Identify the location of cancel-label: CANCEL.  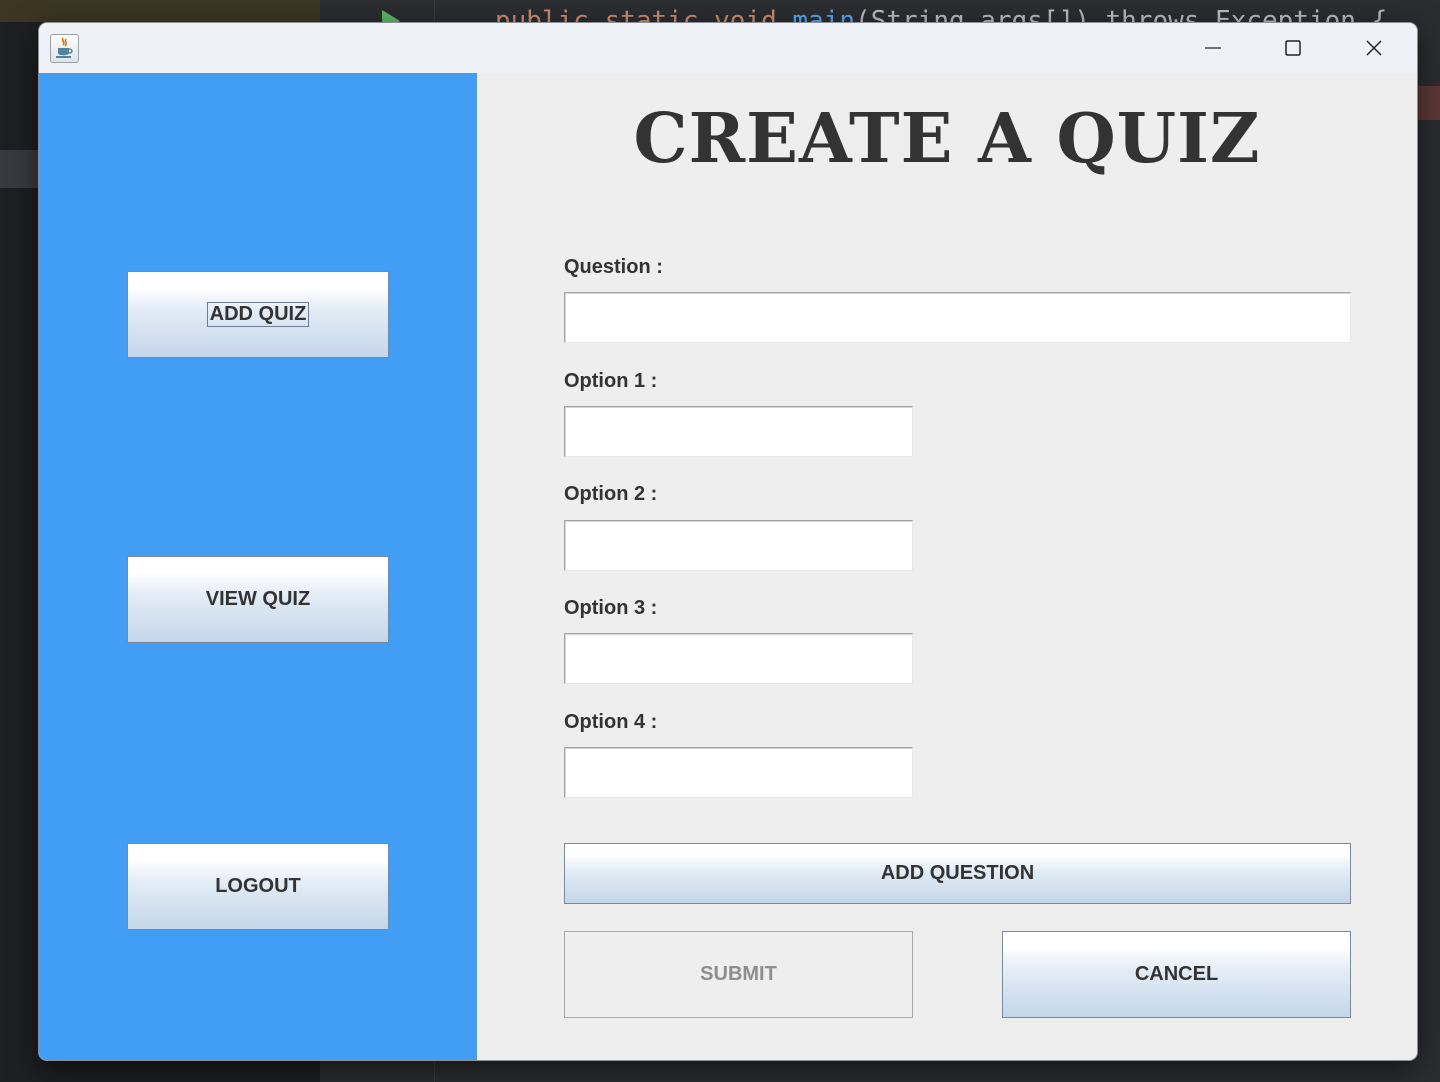
(1176, 974).